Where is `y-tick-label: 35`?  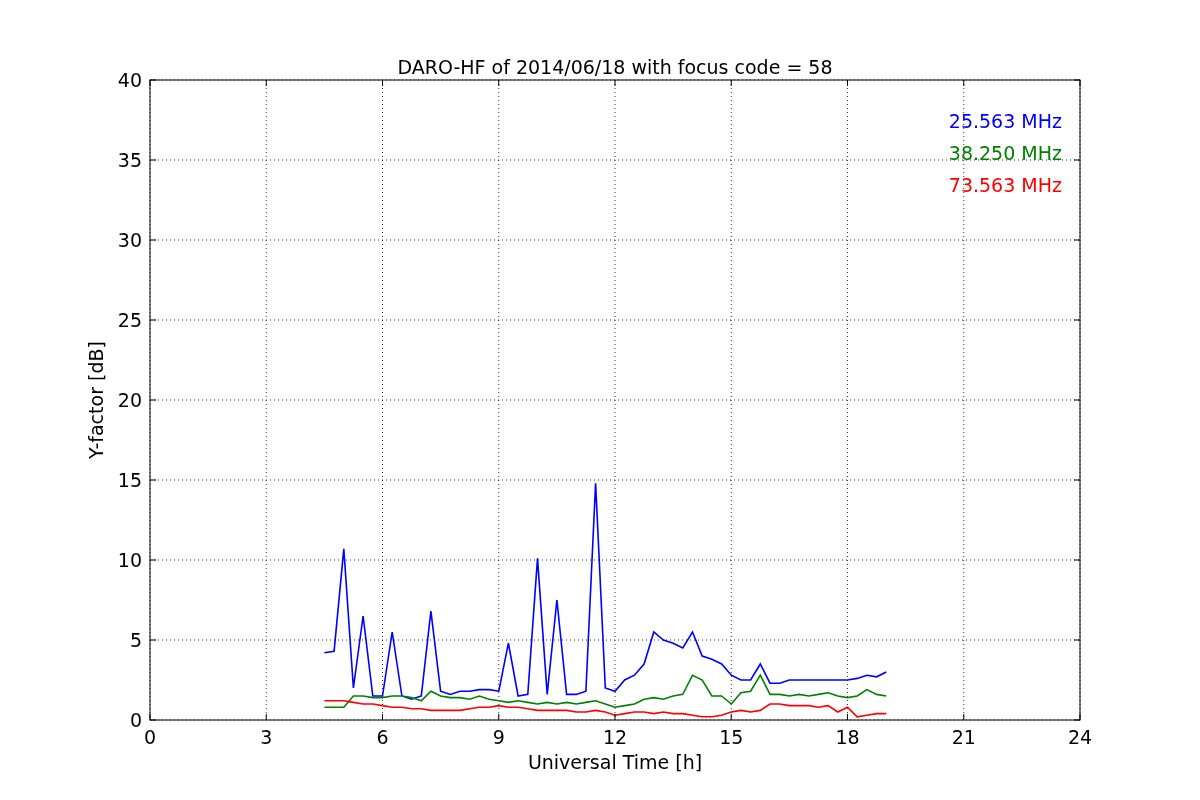
y-tick-label: 35 is located at coordinates (129, 160).